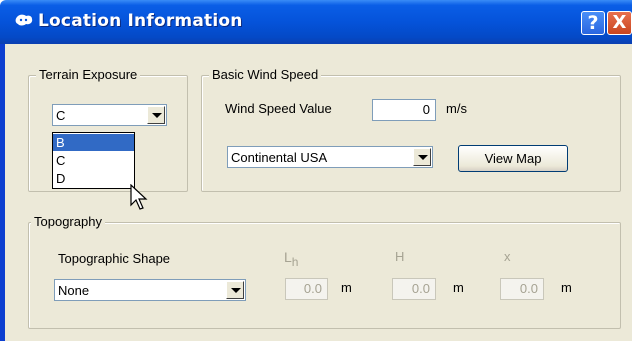  Describe the element at coordinates (346, 287) in the screenshot. I see `lh-unit: m` at that location.